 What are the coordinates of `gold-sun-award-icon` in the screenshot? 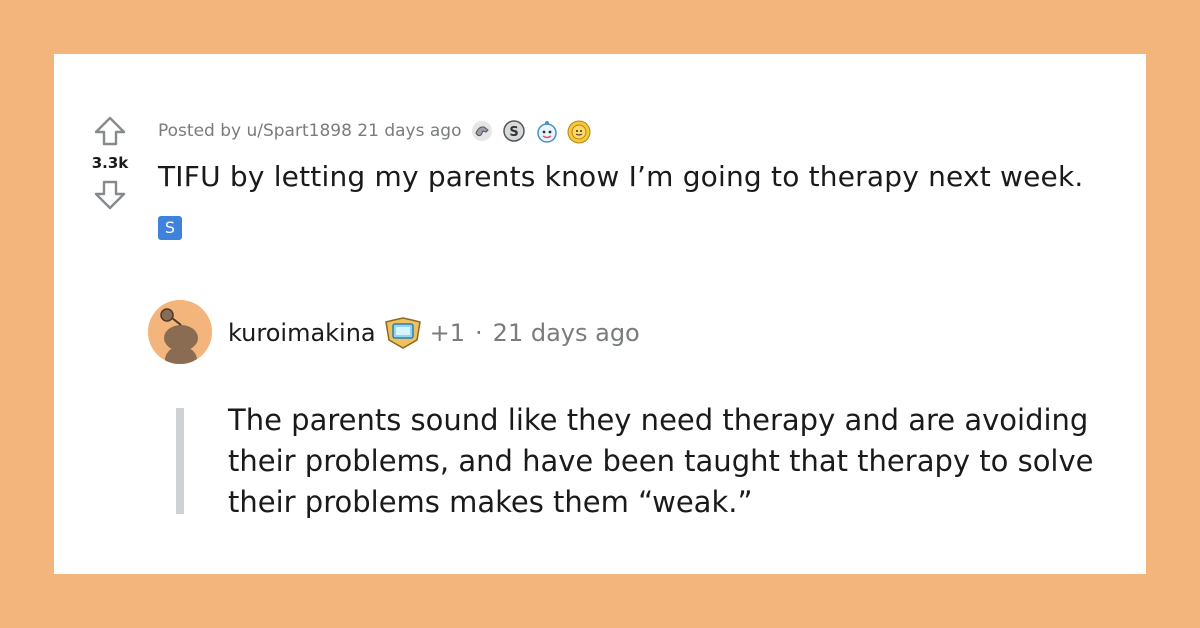 It's located at (579, 132).